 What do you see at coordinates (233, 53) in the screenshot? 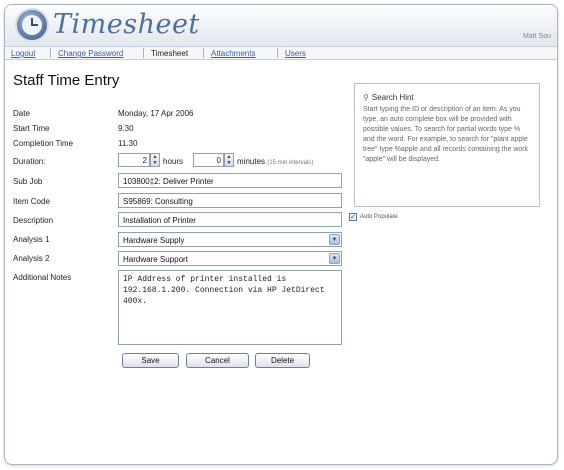
I see `nav-attachments: Attachments` at bounding box center [233, 53].